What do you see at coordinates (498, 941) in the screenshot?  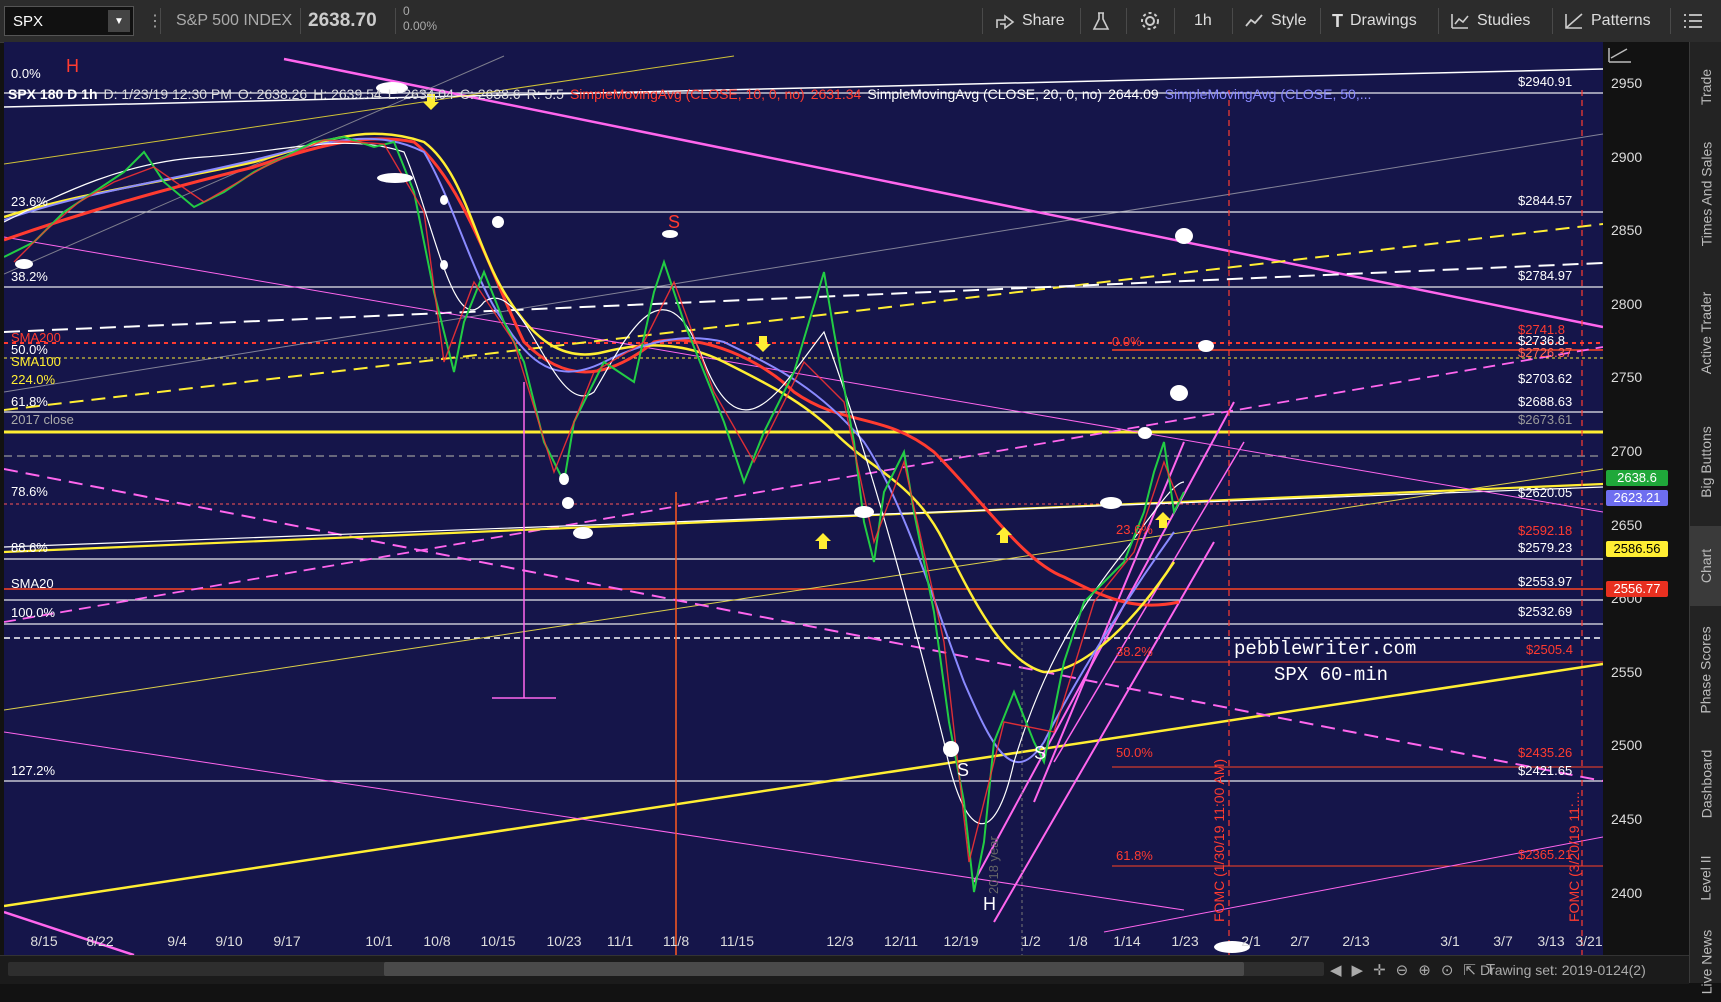 I see `time-tick: 10/15` at bounding box center [498, 941].